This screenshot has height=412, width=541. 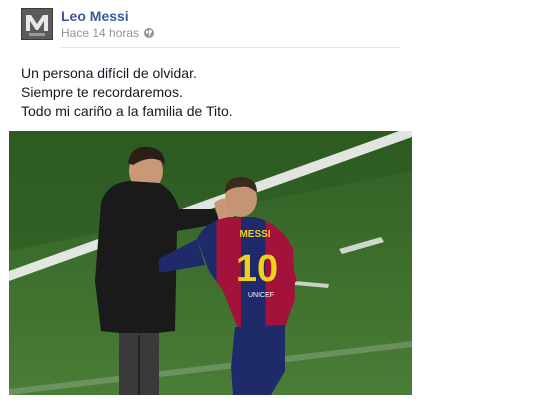 What do you see at coordinates (109, 73) in the screenshot?
I see `message-line: Un persona difícil de olvidar.` at bounding box center [109, 73].